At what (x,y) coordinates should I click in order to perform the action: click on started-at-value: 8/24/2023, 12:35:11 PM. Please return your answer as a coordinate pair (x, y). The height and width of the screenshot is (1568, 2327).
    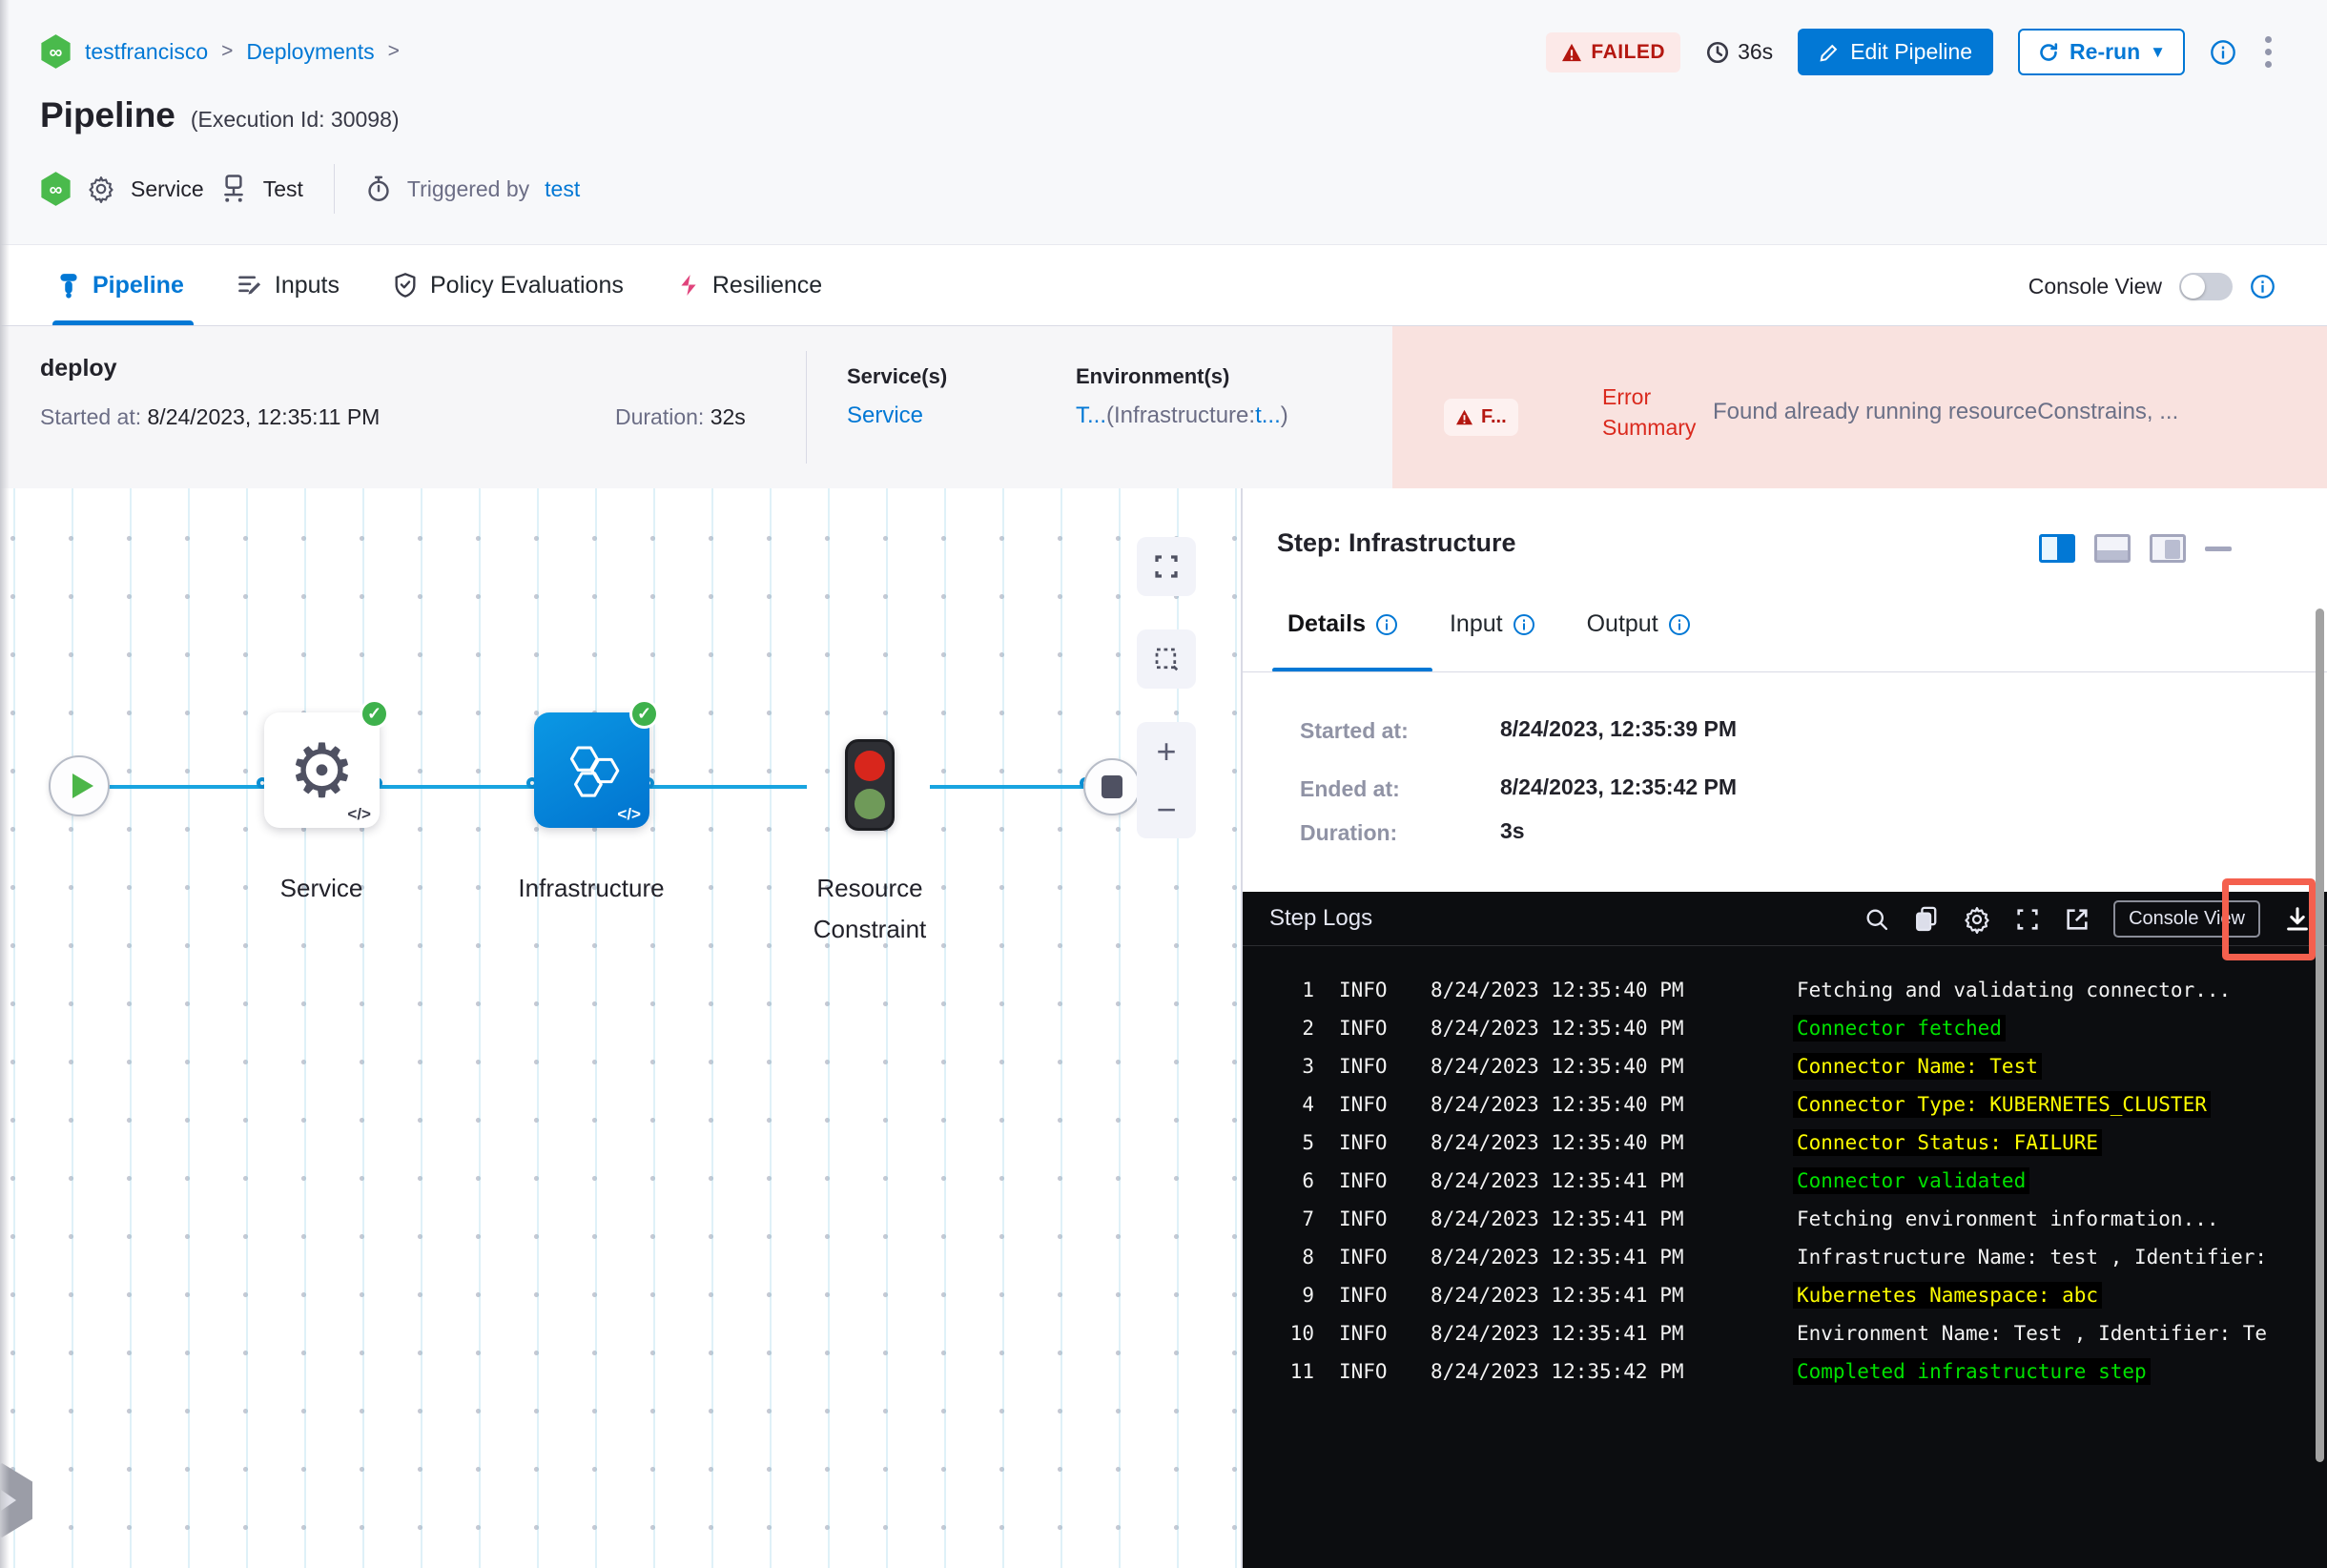
    Looking at the image, I should click on (264, 417).